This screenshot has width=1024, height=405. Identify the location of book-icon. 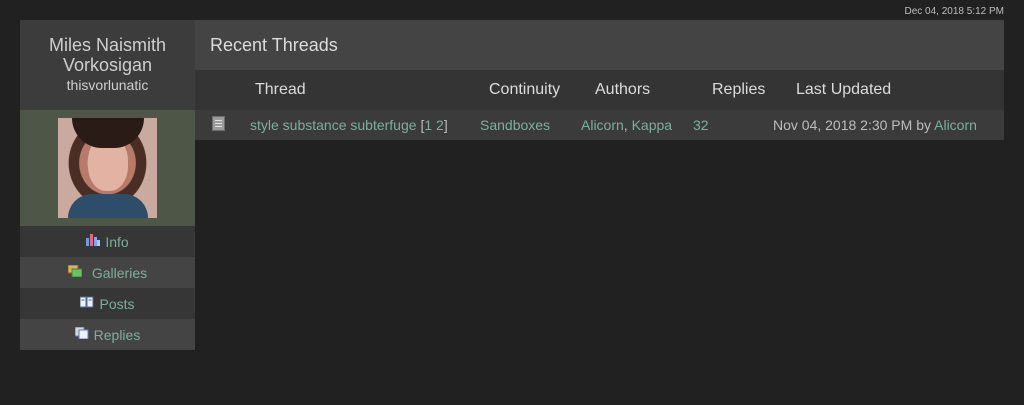
(86, 301).